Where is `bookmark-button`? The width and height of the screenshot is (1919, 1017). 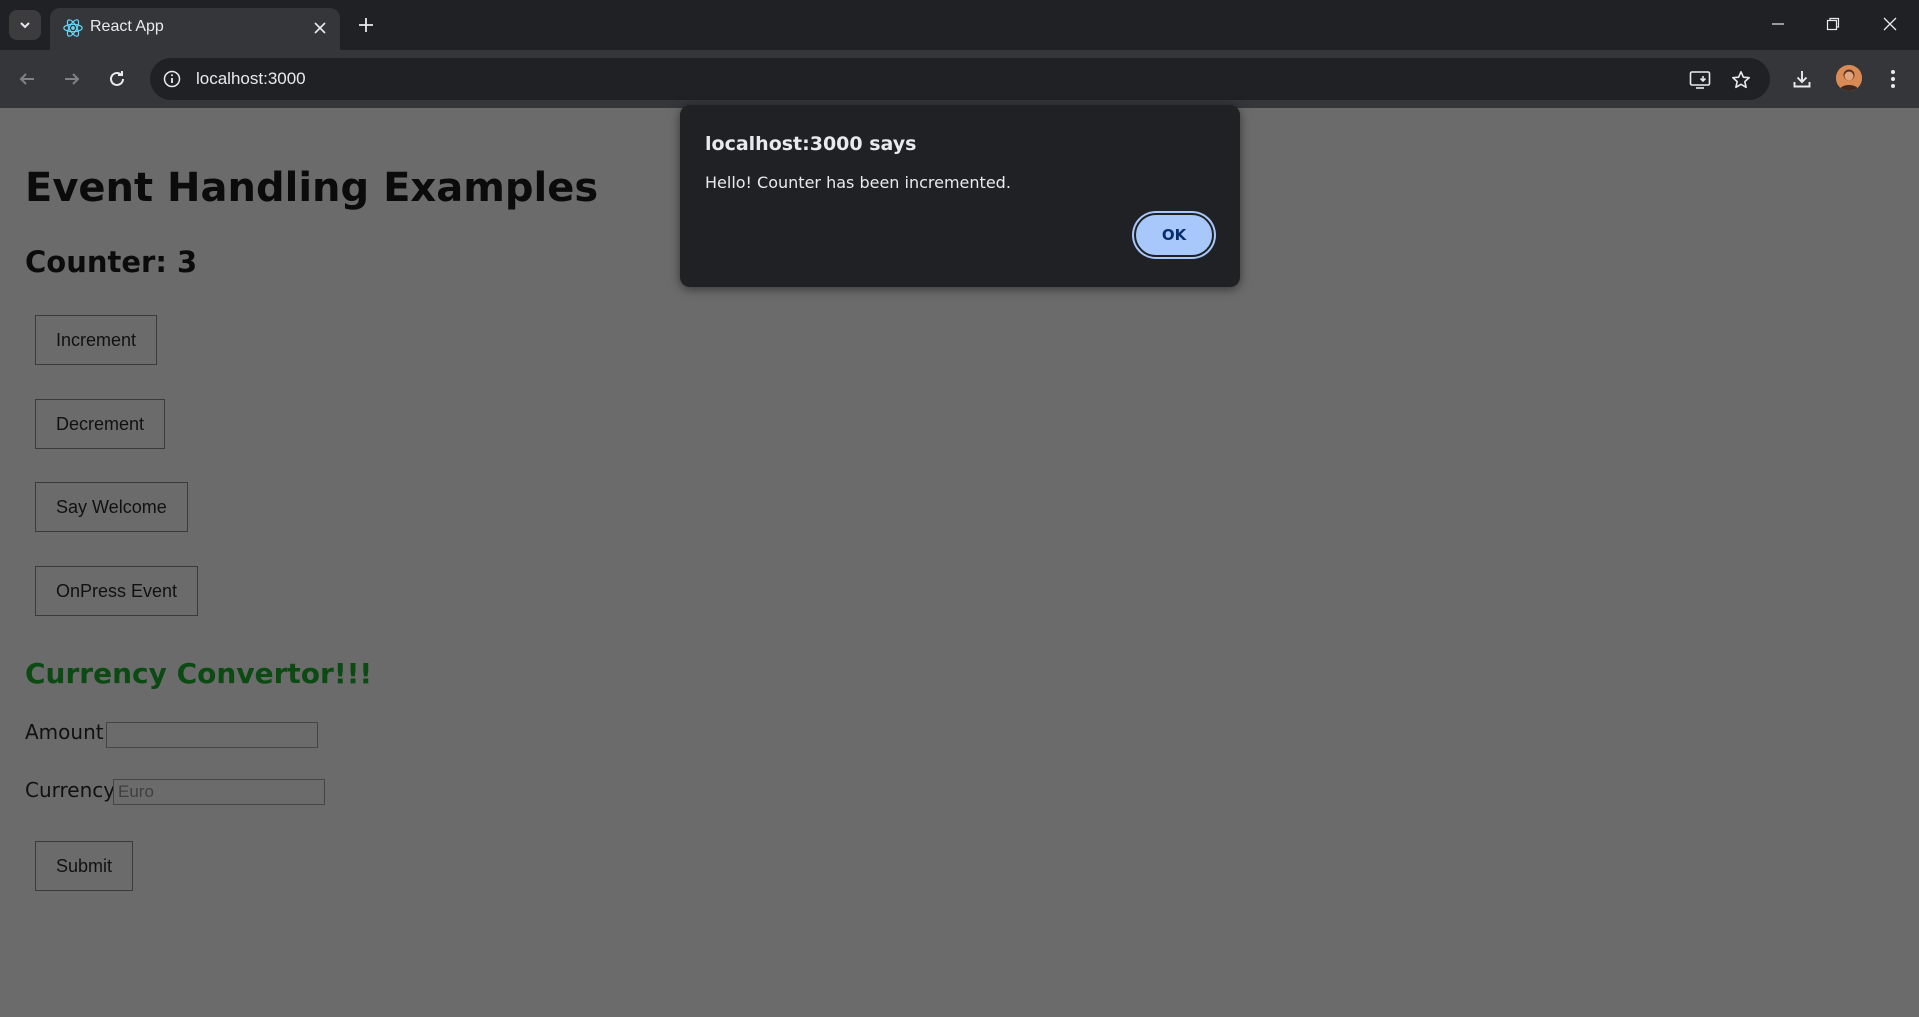 bookmark-button is located at coordinates (1741, 80).